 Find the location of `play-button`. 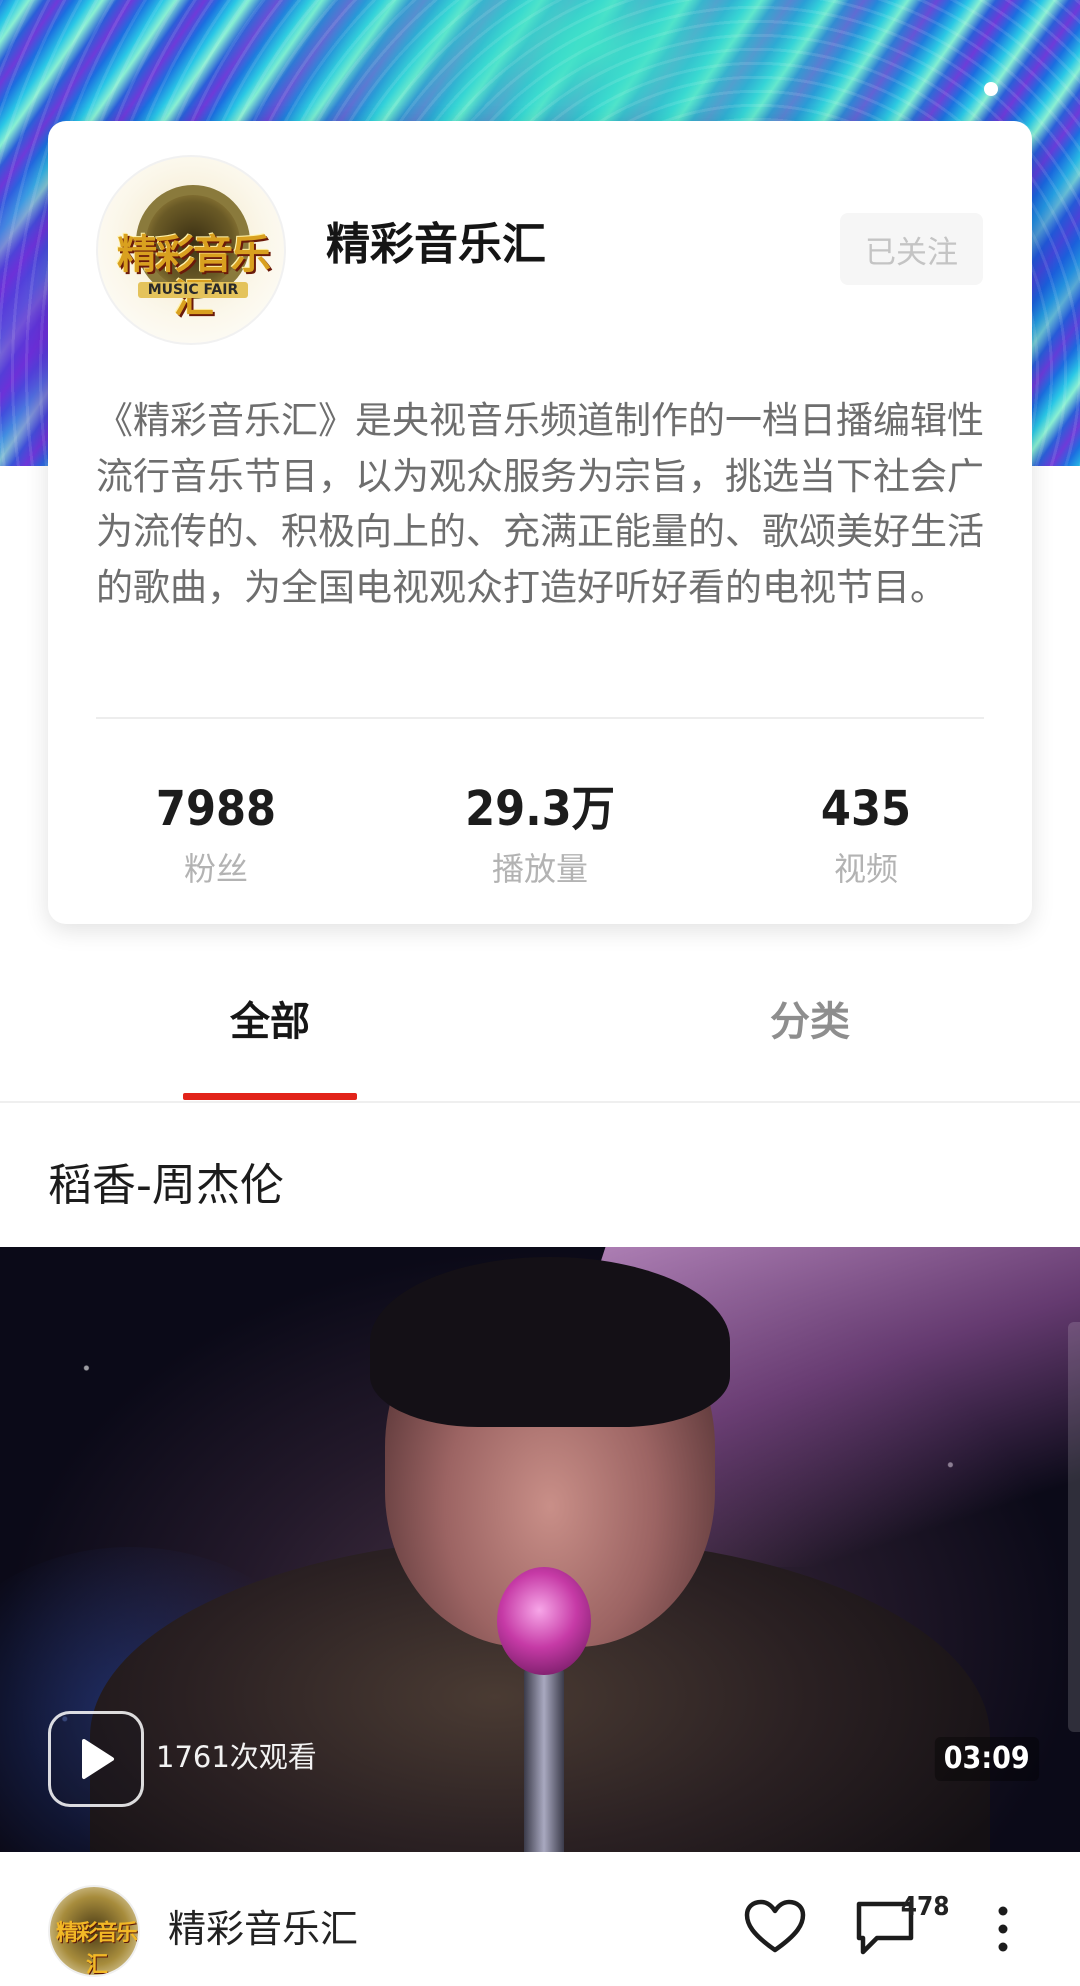

play-button is located at coordinates (96, 1759).